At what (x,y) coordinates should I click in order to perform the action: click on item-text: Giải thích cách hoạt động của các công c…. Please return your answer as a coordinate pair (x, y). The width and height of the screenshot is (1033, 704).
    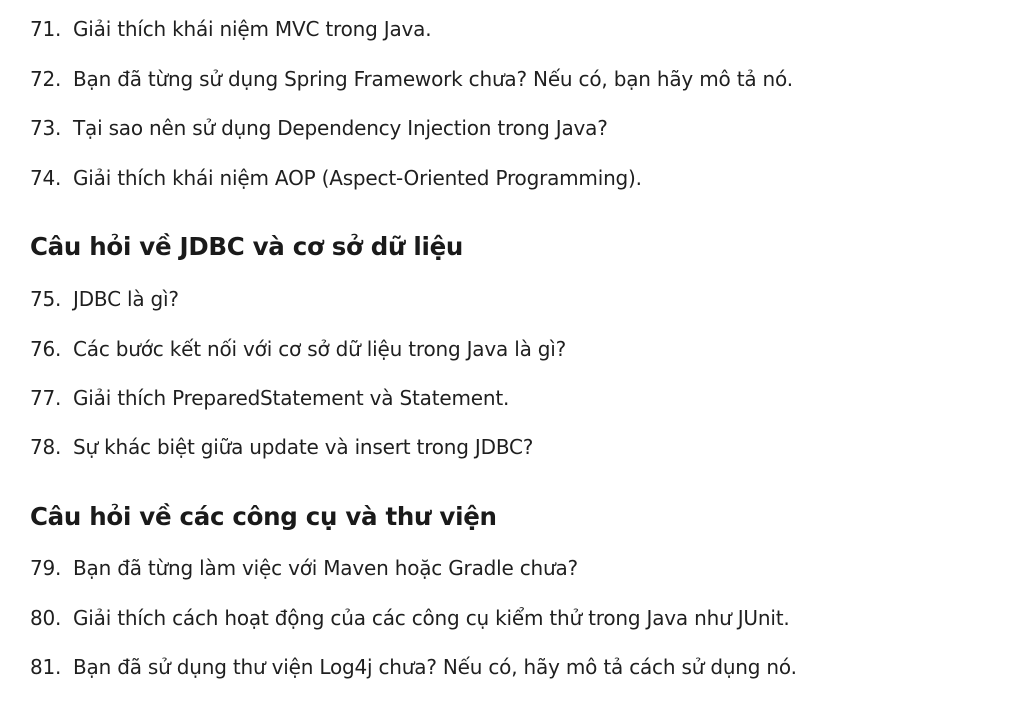
    Looking at the image, I should click on (431, 618).